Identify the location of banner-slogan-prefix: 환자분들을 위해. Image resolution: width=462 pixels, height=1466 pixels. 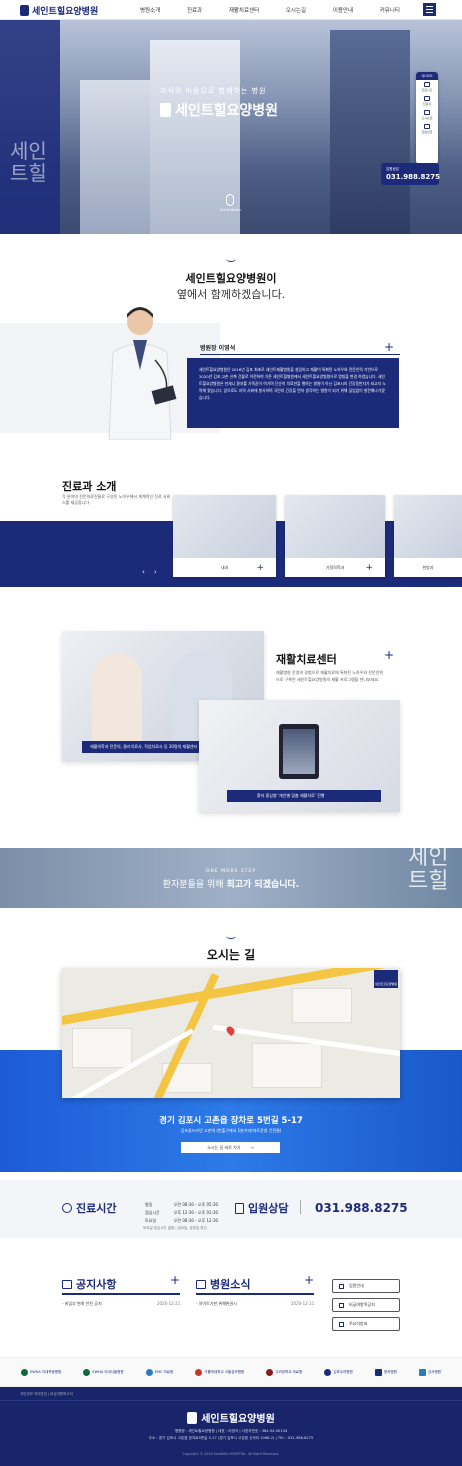
(194, 885).